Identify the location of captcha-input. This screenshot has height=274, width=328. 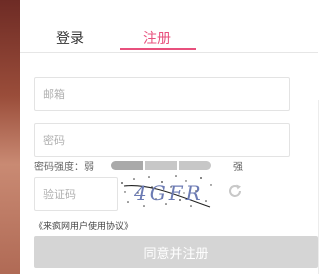
(76, 194).